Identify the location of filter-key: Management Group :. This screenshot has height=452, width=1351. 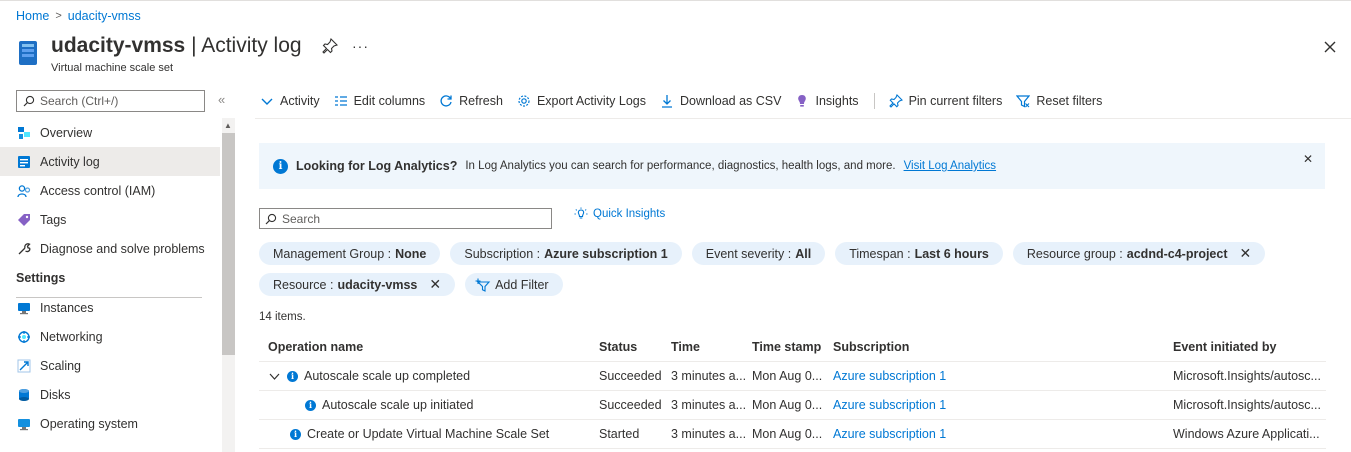
(332, 253).